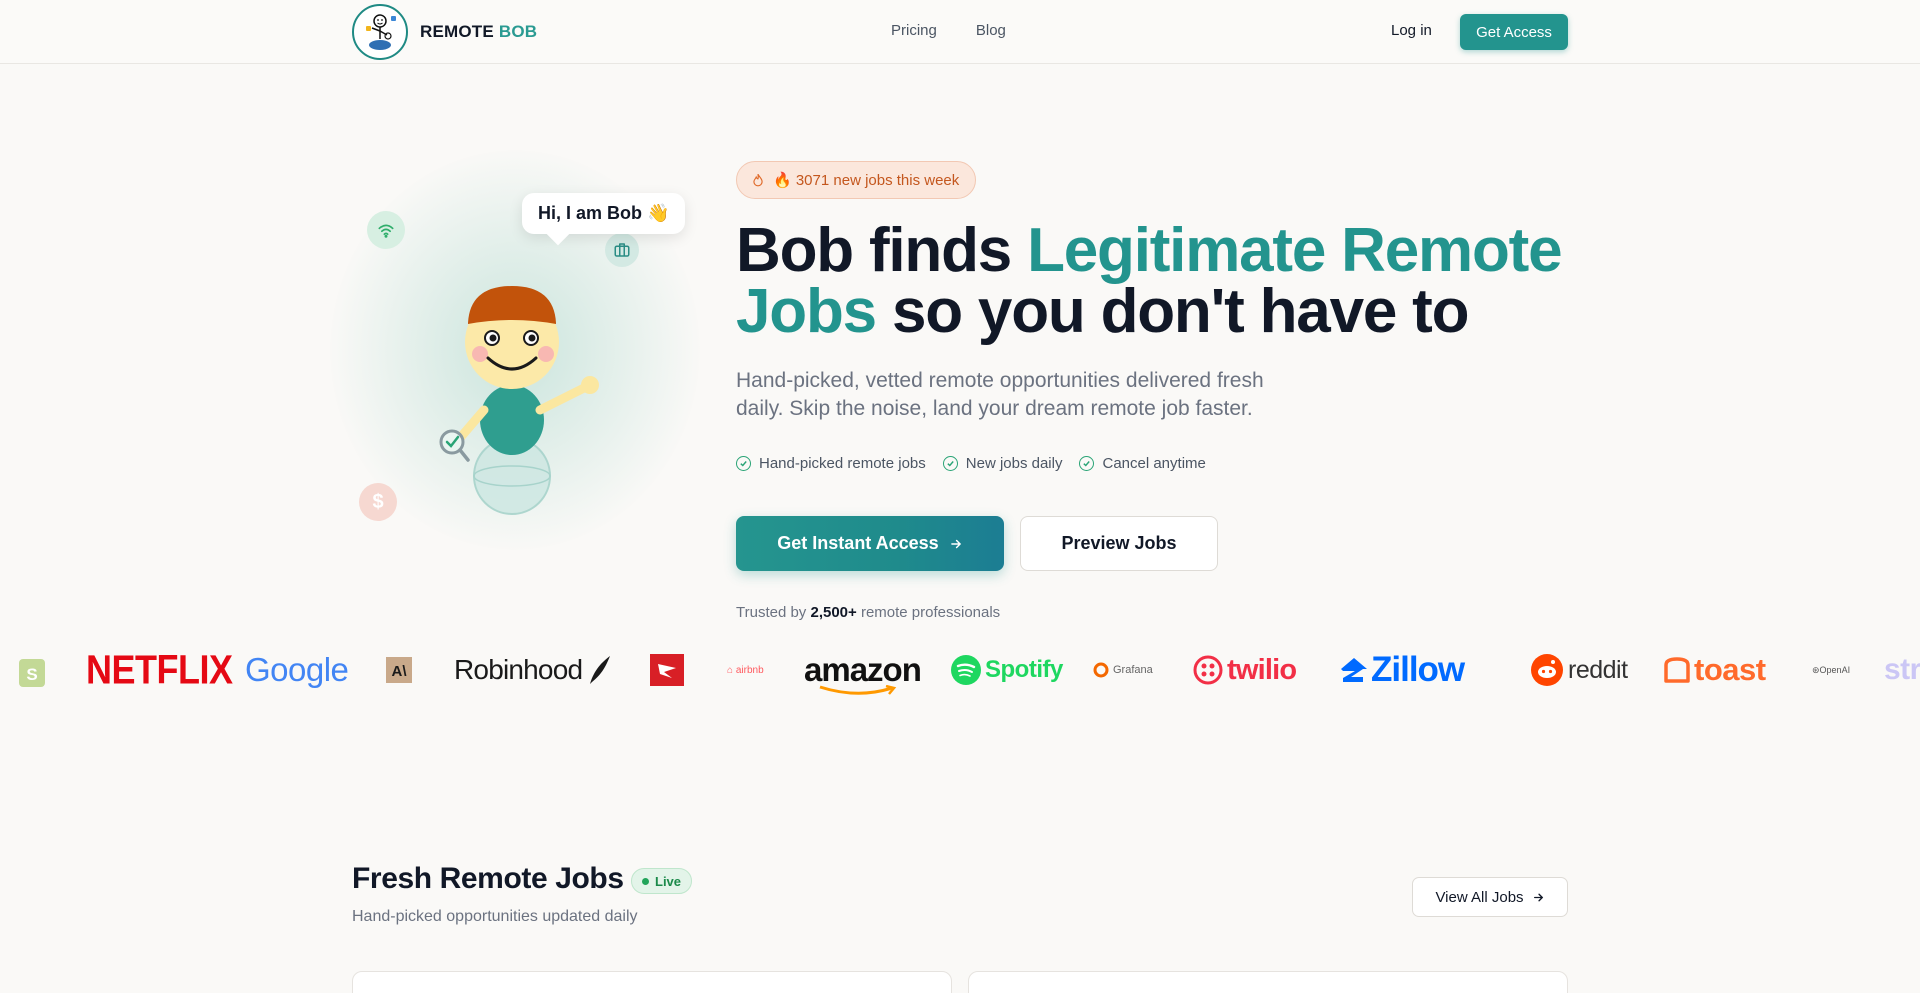  I want to click on grafana-logo: Grafana, so click(1122, 670).